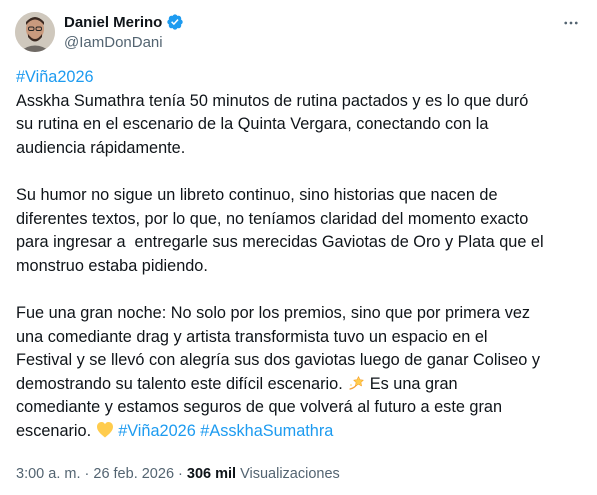 This screenshot has height=495, width=597. I want to click on yellow-heart-emoji, so click(104, 429).